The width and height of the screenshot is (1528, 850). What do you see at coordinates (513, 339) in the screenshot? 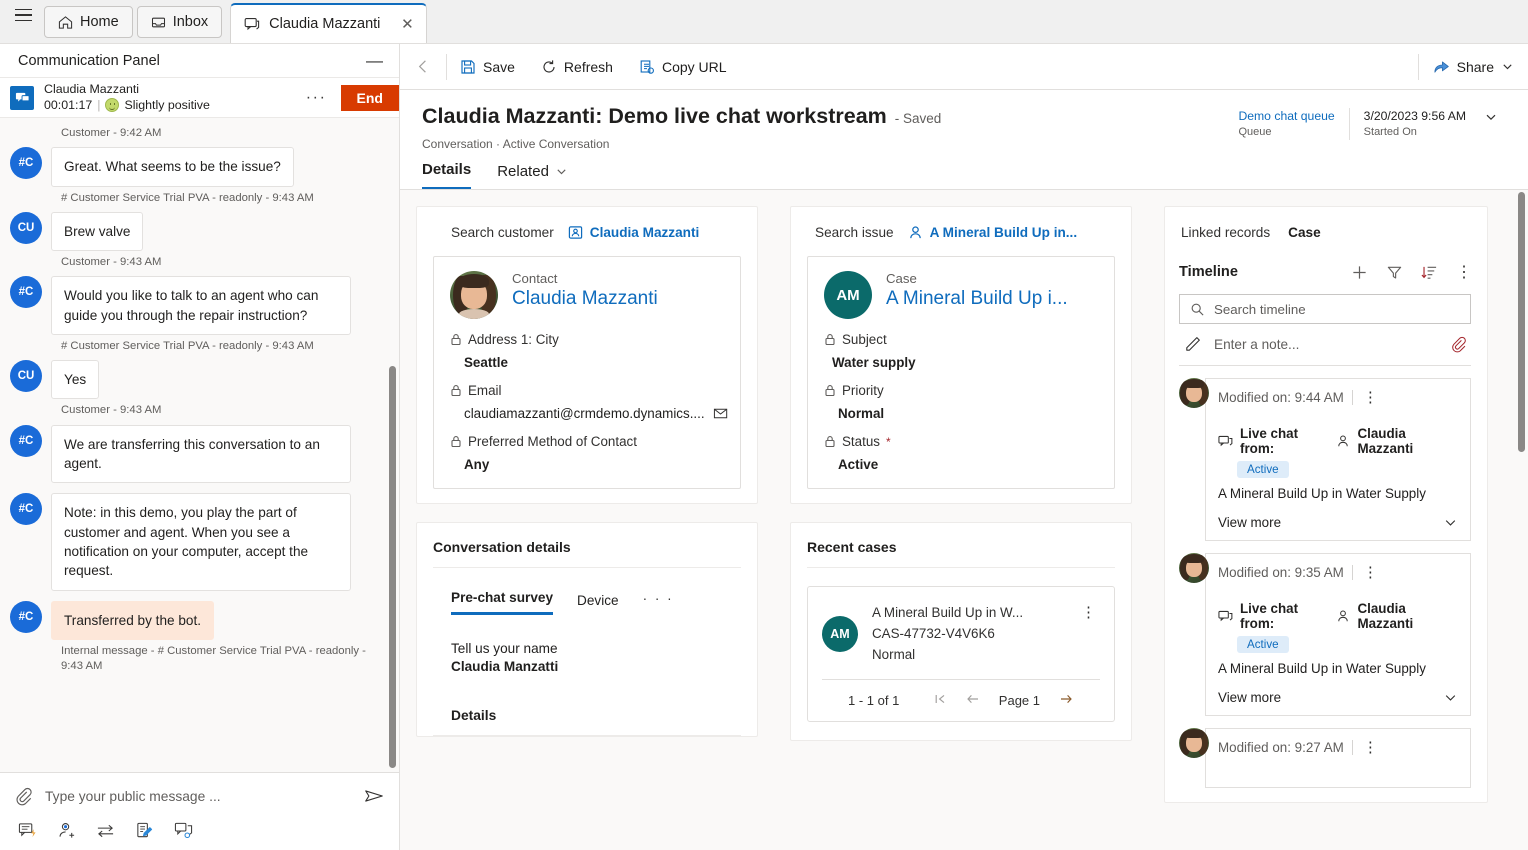
I see `field-label: Address 1: City` at bounding box center [513, 339].